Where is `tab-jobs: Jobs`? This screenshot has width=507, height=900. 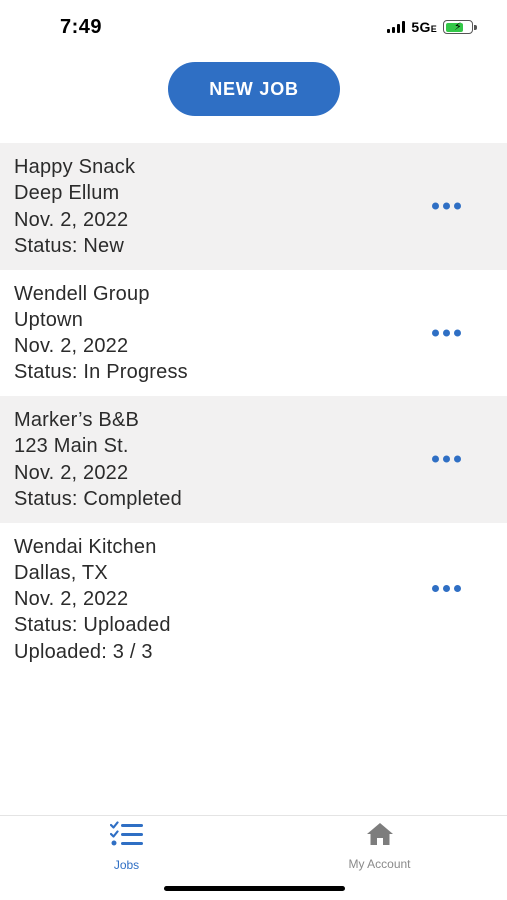 tab-jobs: Jobs is located at coordinates (126, 846).